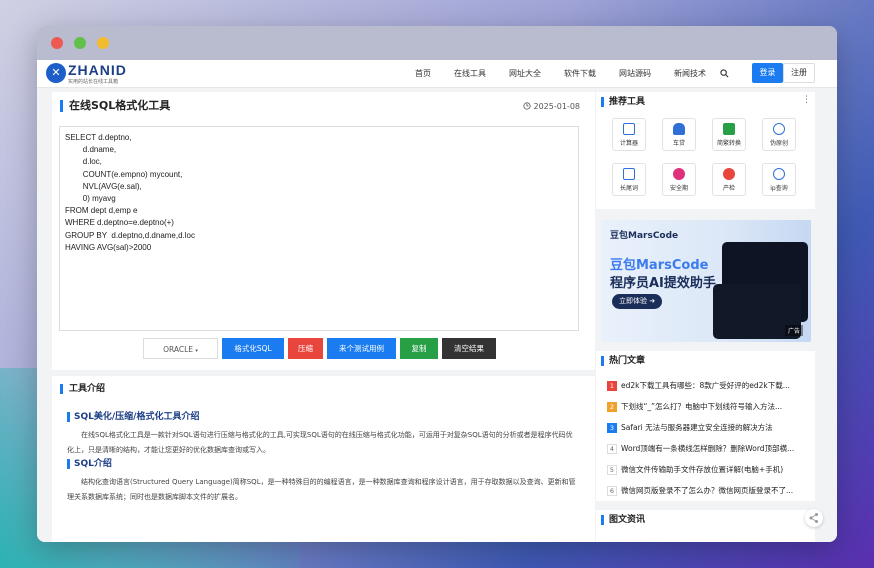 The height and width of the screenshot is (568, 874). What do you see at coordinates (767, 73) in the screenshot?
I see `login-button: 登录` at bounding box center [767, 73].